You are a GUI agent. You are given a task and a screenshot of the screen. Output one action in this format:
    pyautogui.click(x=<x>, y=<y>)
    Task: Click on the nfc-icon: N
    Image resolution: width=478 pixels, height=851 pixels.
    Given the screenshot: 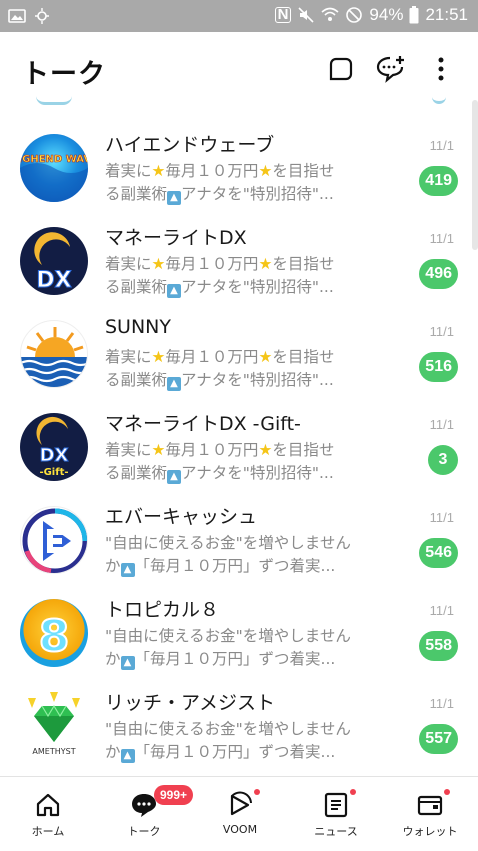 What is the action you would take?
    pyautogui.click(x=283, y=15)
    